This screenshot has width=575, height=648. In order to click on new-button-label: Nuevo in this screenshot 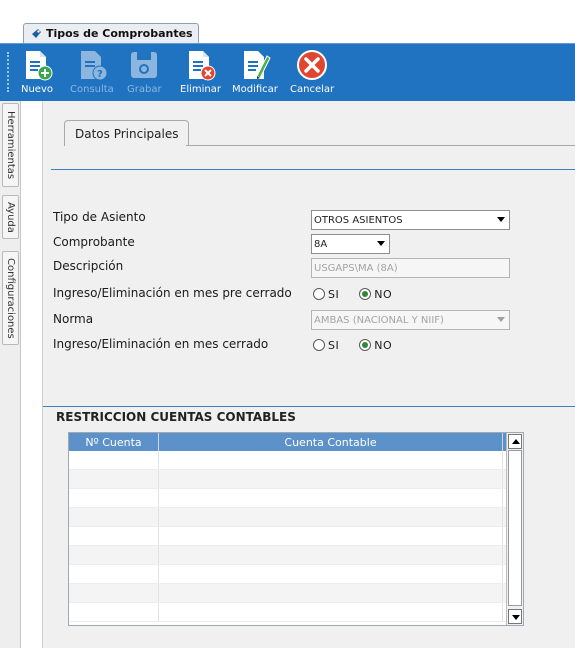, I will do `click(36, 89)`.